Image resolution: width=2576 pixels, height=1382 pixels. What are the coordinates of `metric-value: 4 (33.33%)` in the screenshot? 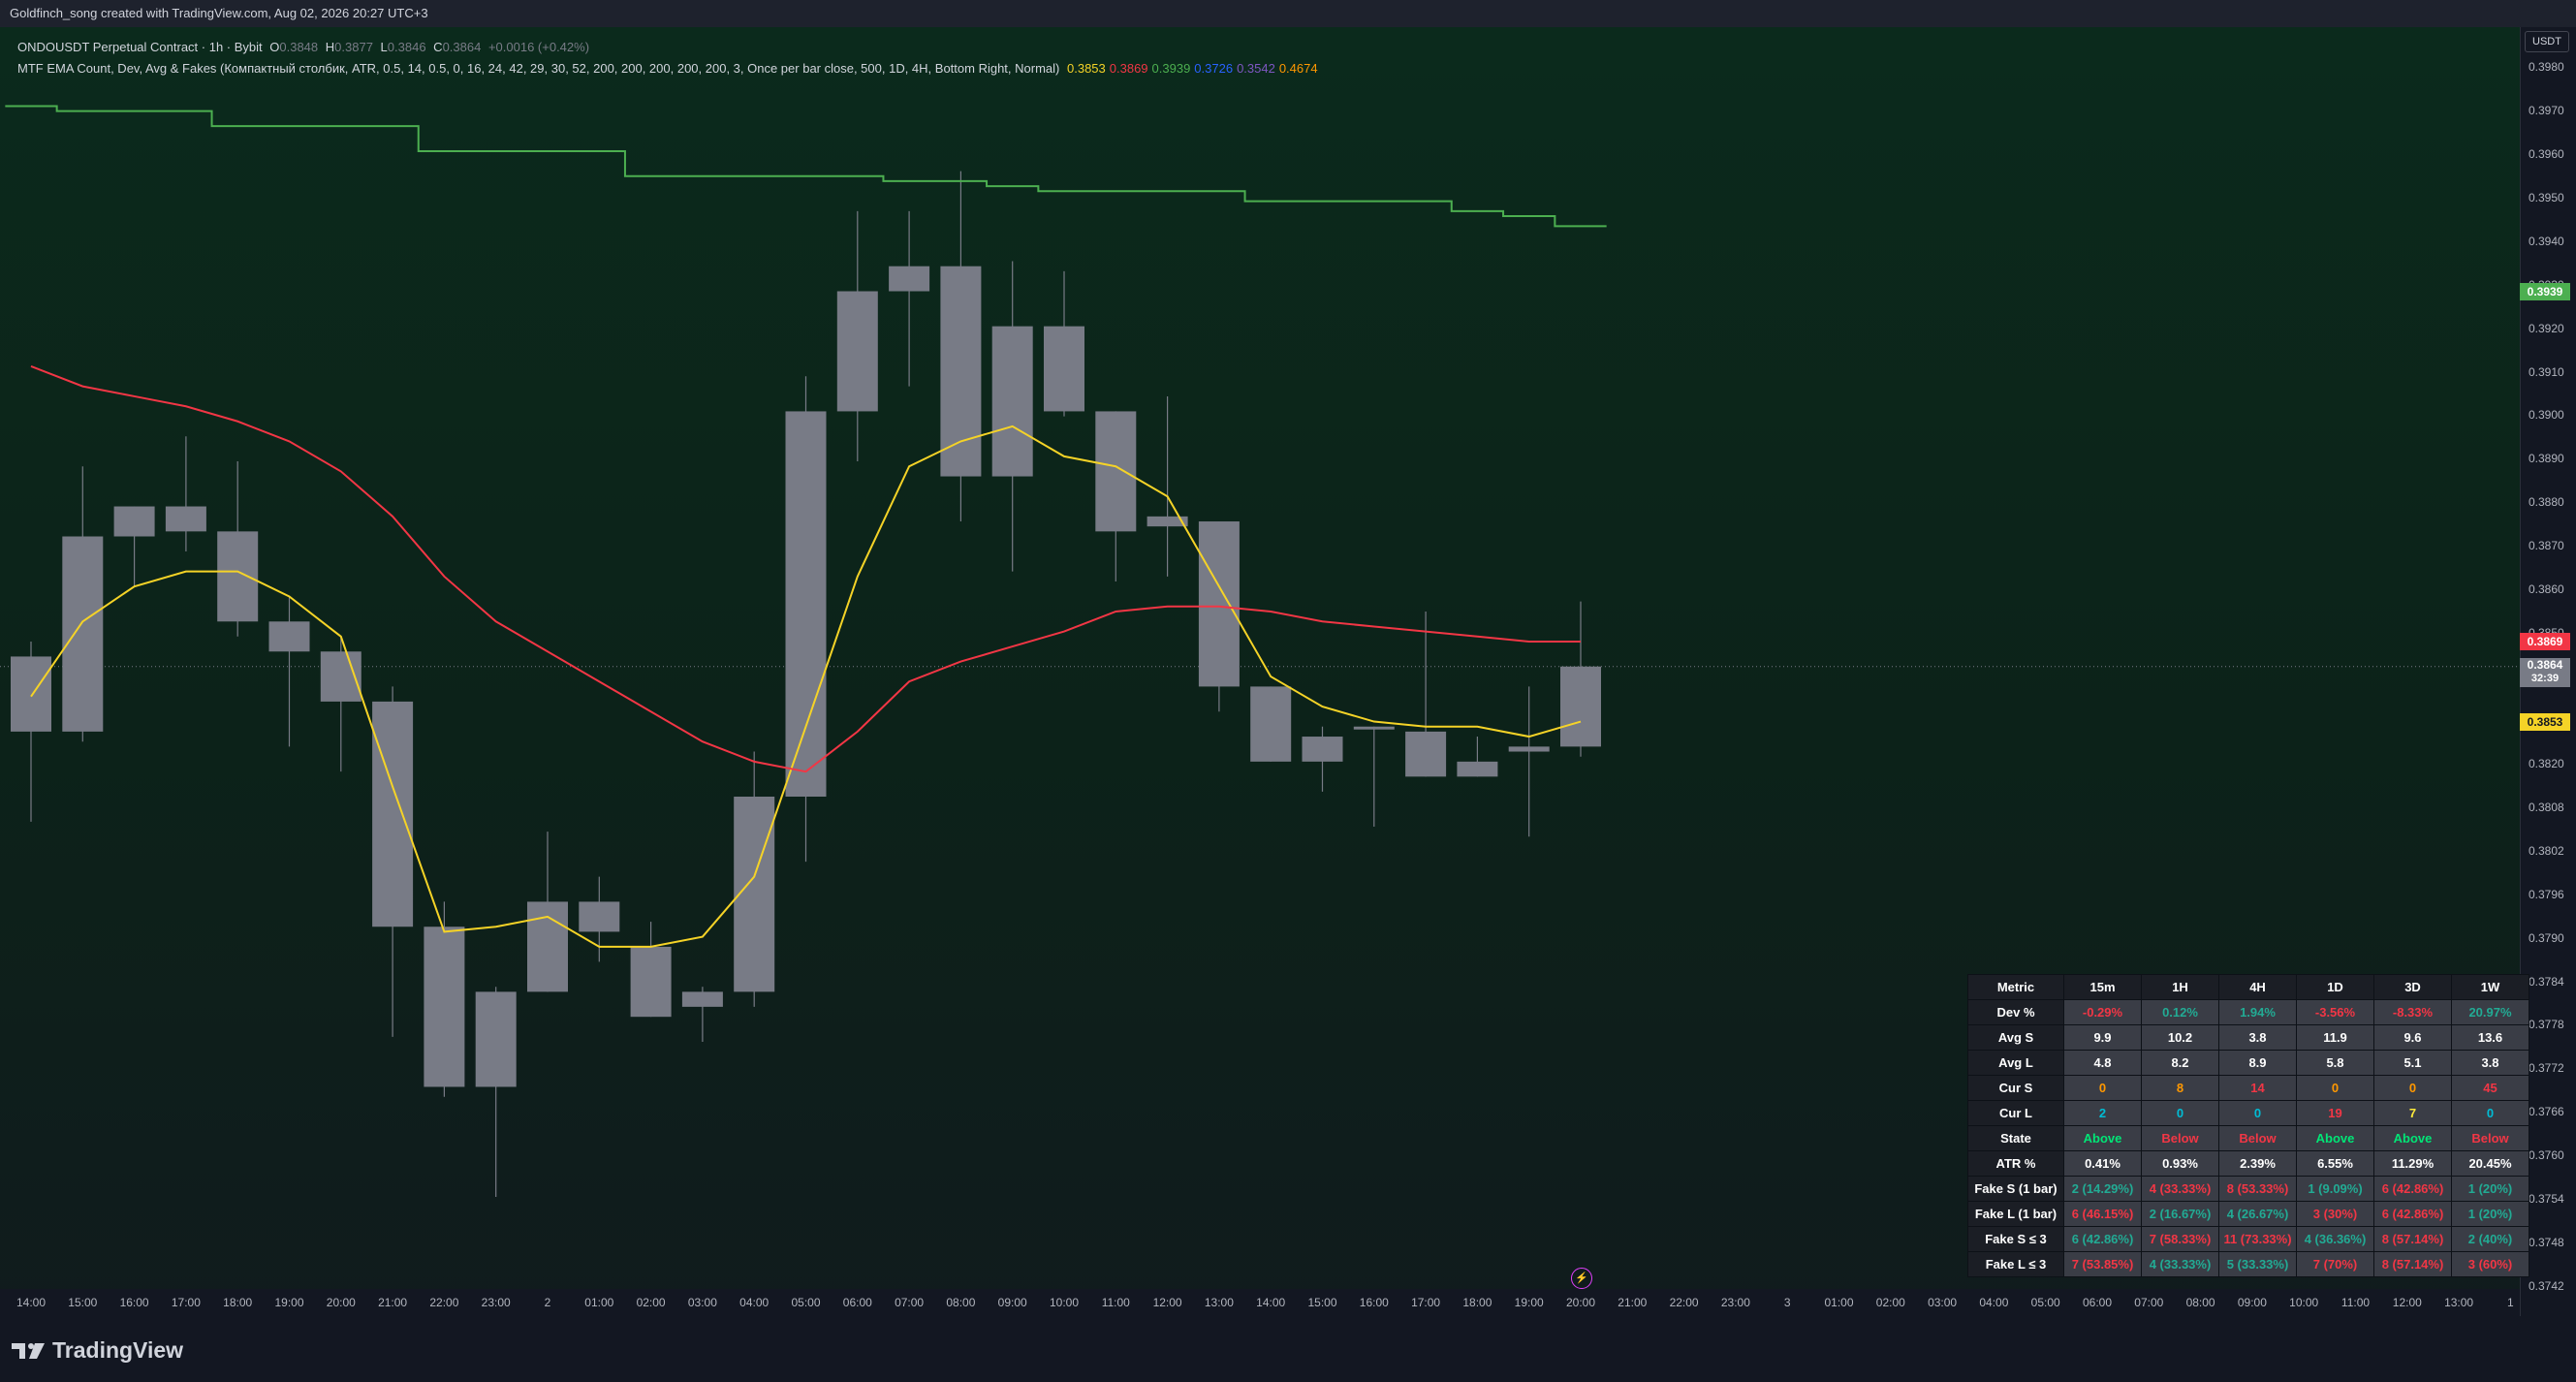 It's located at (2180, 1189).